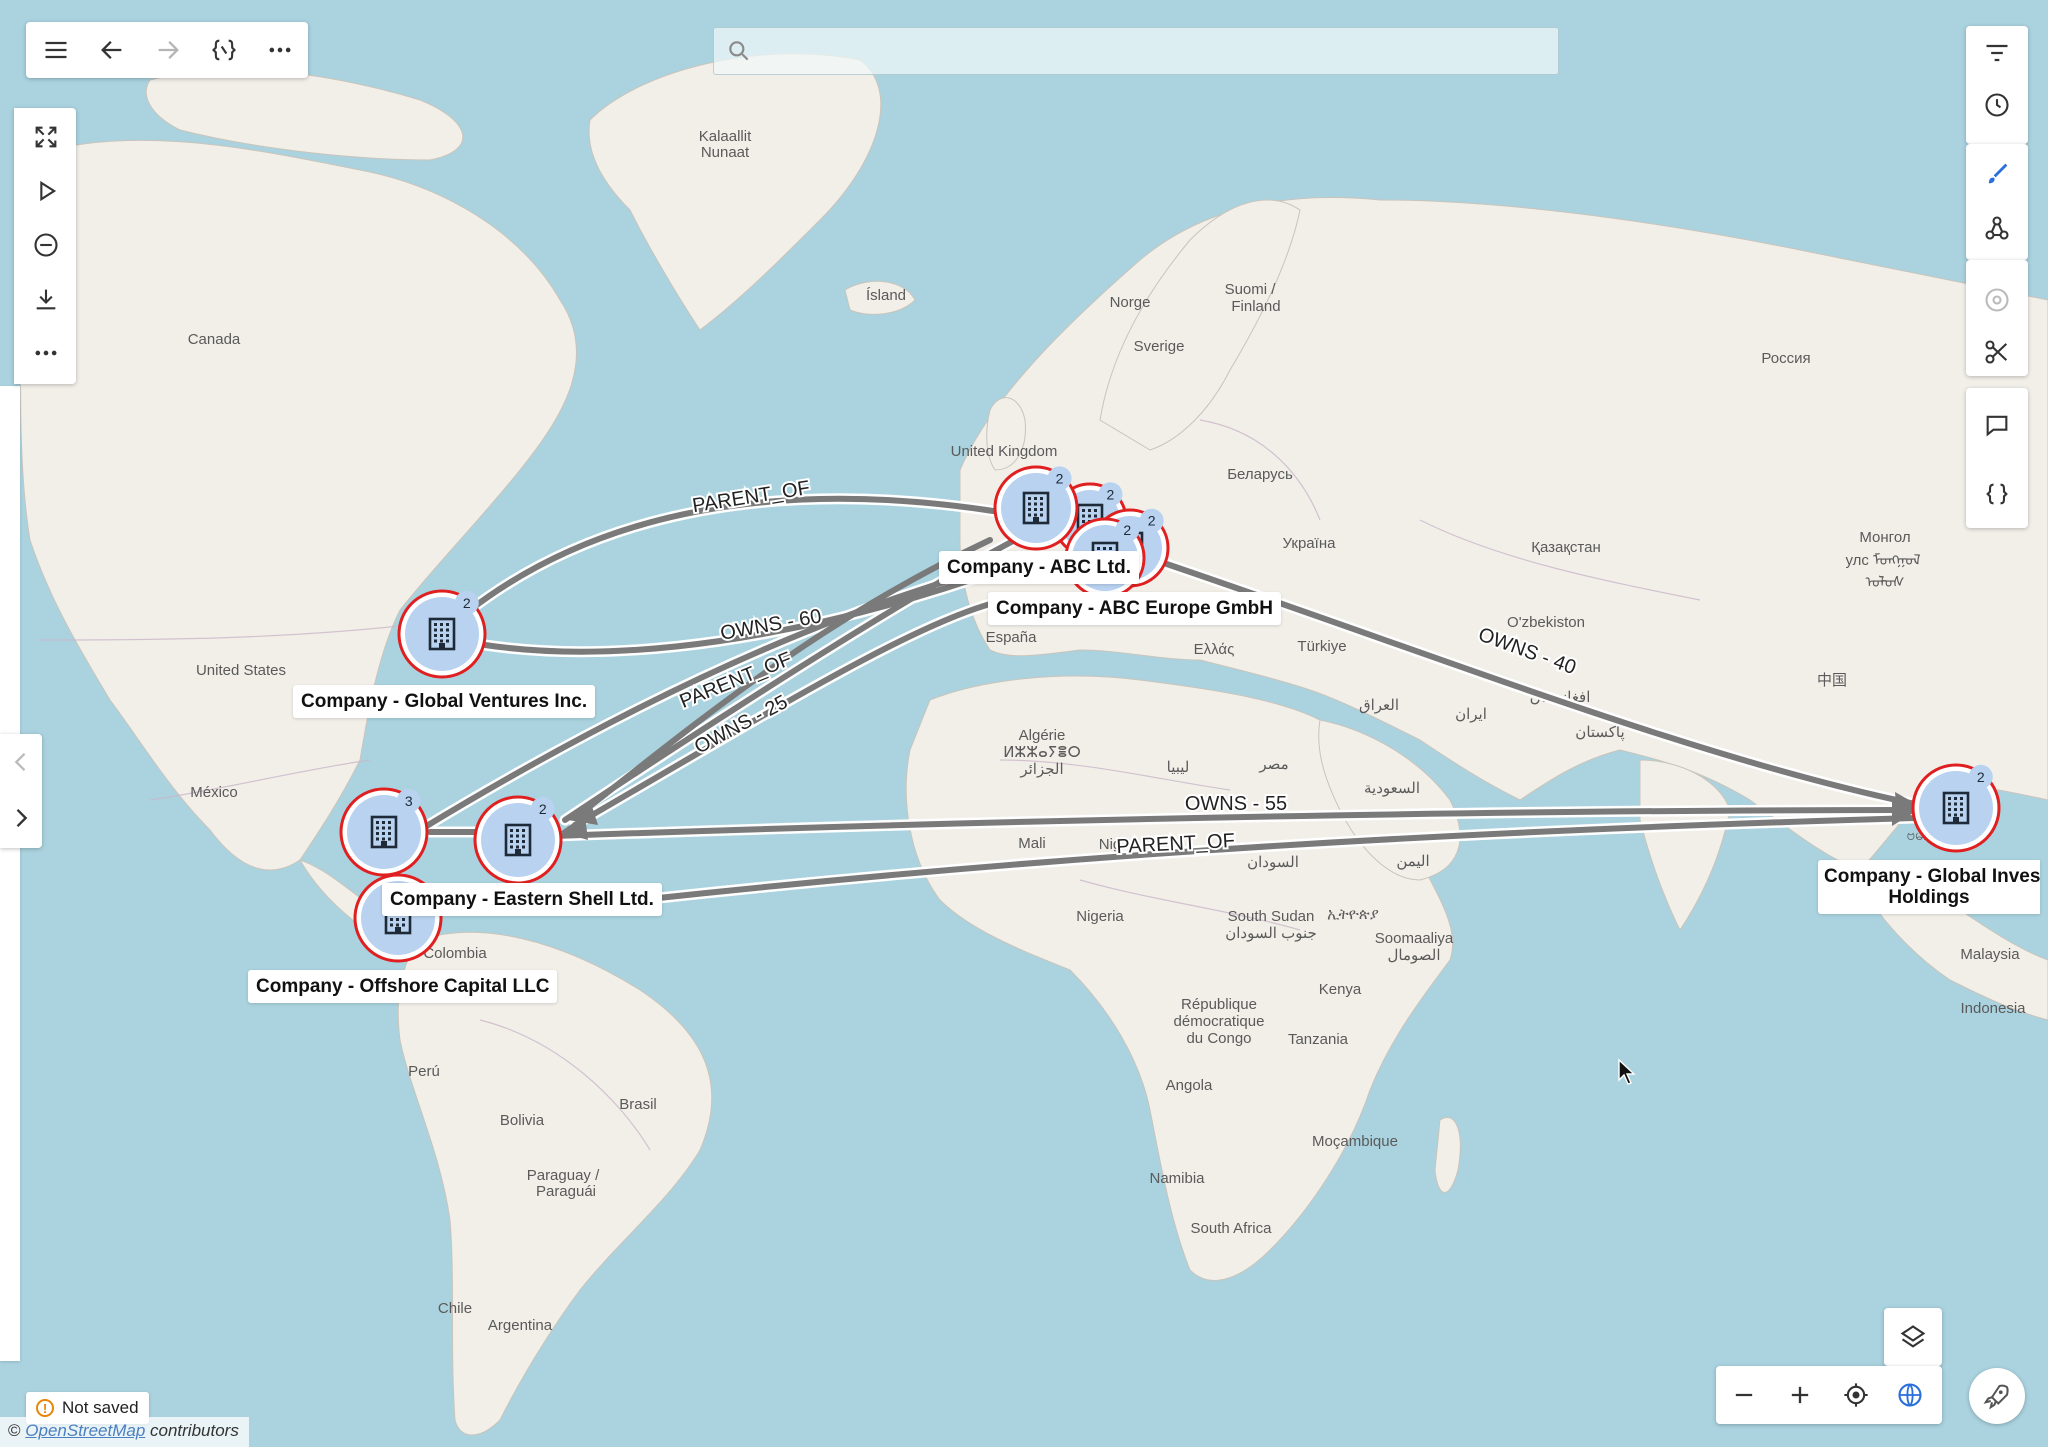 This screenshot has height=1447, width=2048. I want to click on map-place-label: Malaysia, so click(1990, 954).